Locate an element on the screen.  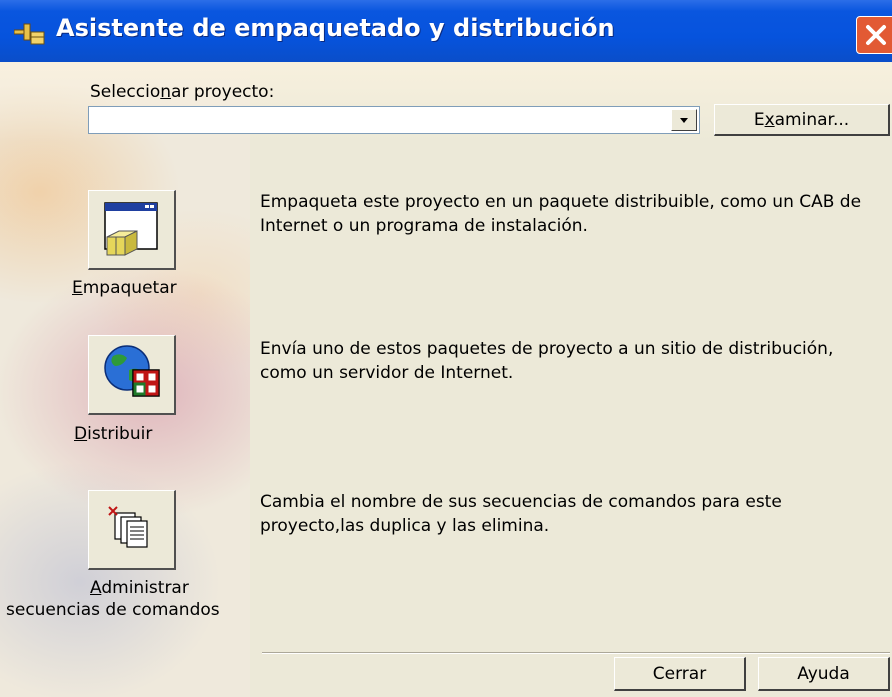
dropdown-arrow-button is located at coordinates (684, 120).